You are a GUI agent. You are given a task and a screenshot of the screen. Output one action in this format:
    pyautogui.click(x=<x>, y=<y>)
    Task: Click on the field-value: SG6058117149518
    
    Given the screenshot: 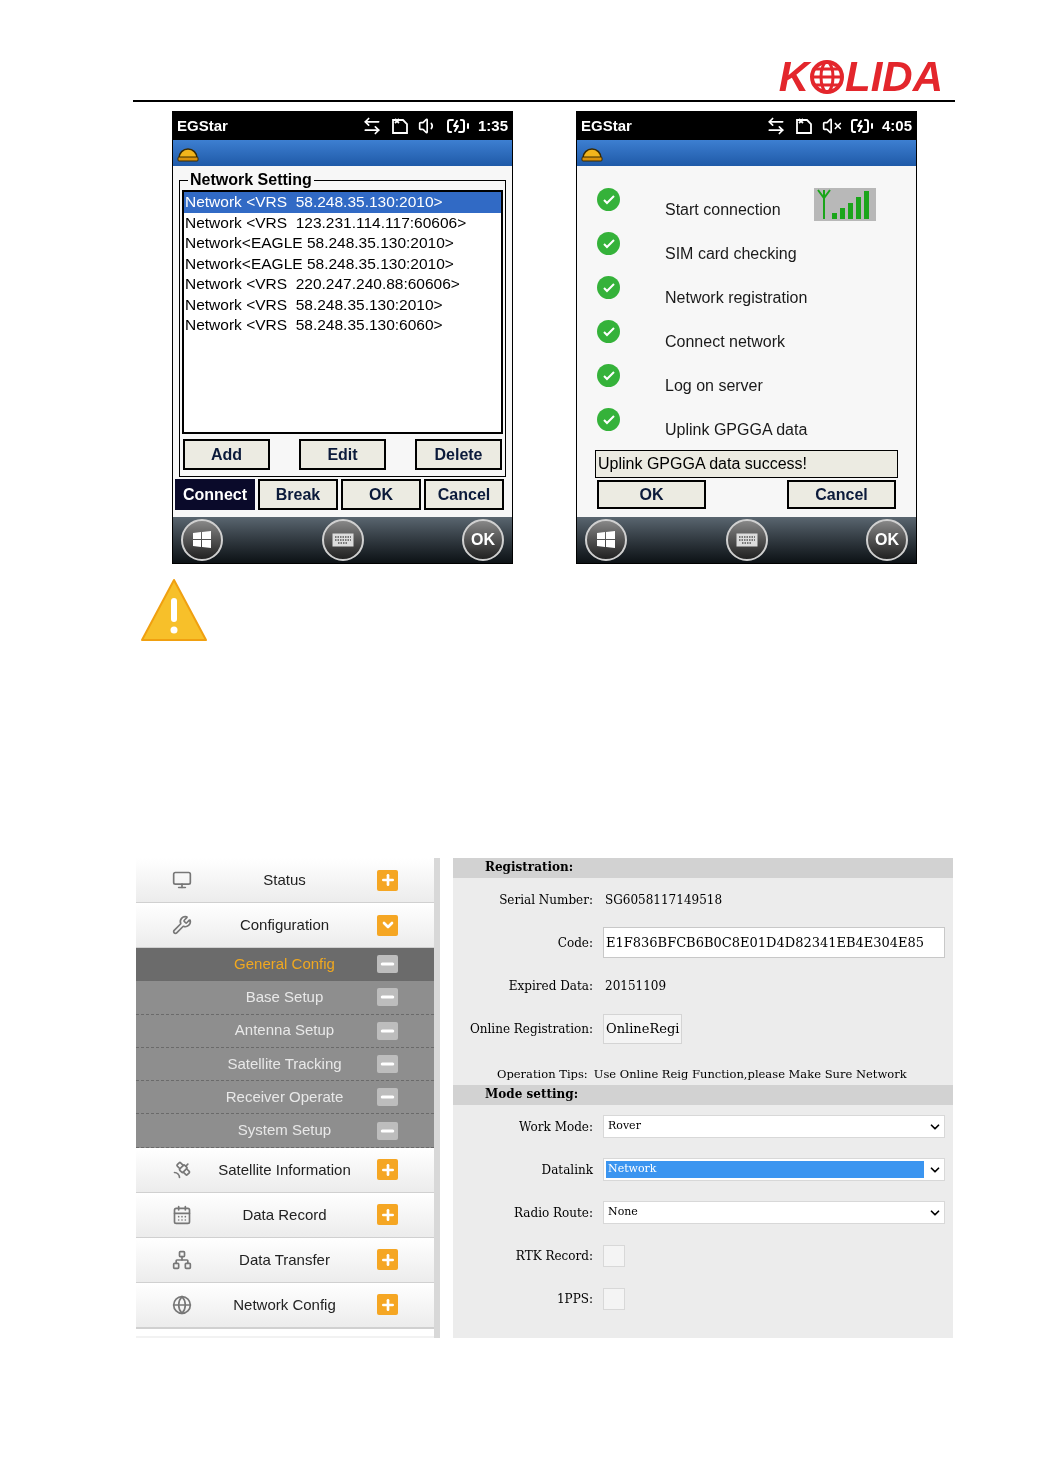 What is the action you would take?
    pyautogui.click(x=663, y=900)
    